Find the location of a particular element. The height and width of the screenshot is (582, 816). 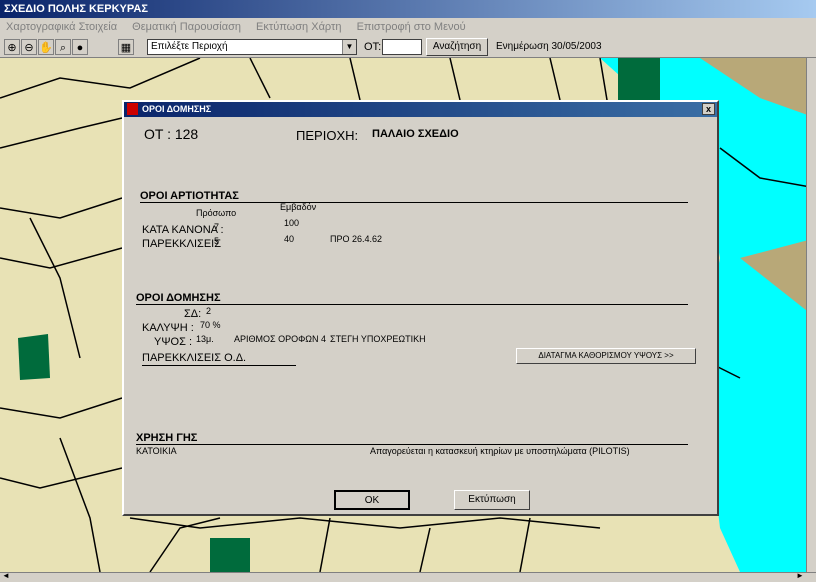

scroll-right-icon: ► is located at coordinates (800, 575).